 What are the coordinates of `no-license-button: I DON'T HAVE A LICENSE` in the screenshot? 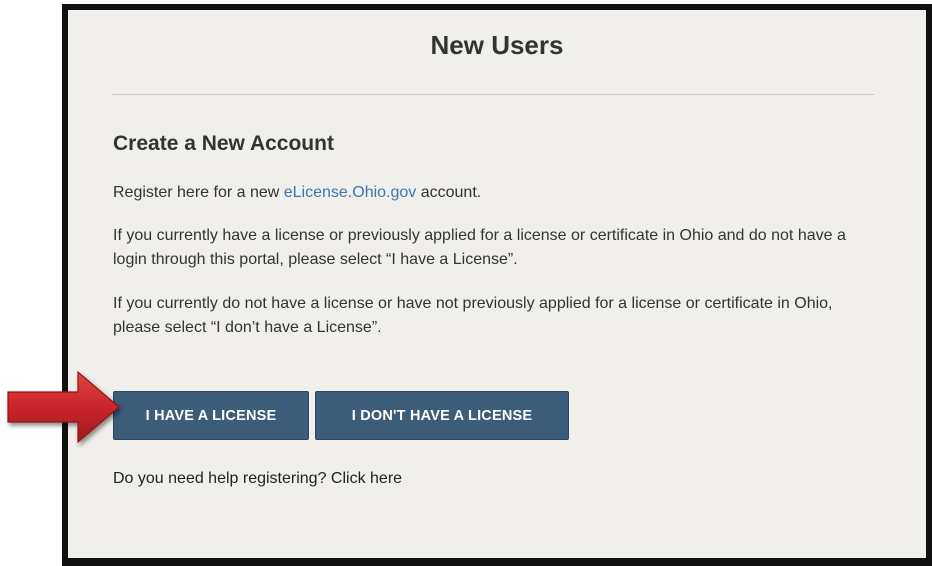 It's located at (442, 415).